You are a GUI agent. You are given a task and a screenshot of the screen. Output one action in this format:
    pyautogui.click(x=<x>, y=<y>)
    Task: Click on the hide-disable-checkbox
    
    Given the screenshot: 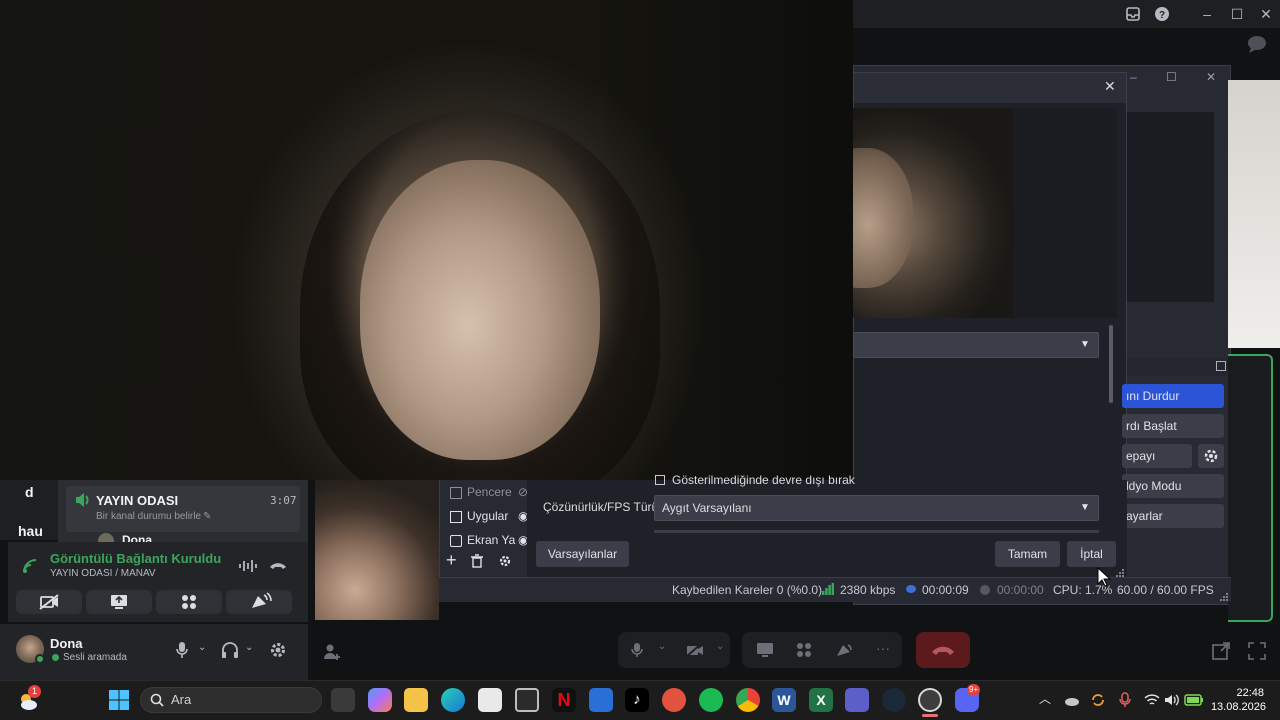 What is the action you would take?
    pyautogui.click(x=660, y=480)
    